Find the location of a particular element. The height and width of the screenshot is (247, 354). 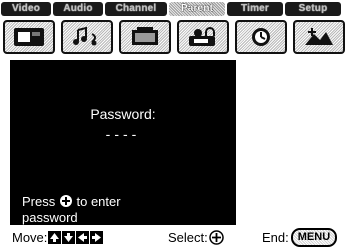

parent-lock-icon is located at coordinates (202, 36).